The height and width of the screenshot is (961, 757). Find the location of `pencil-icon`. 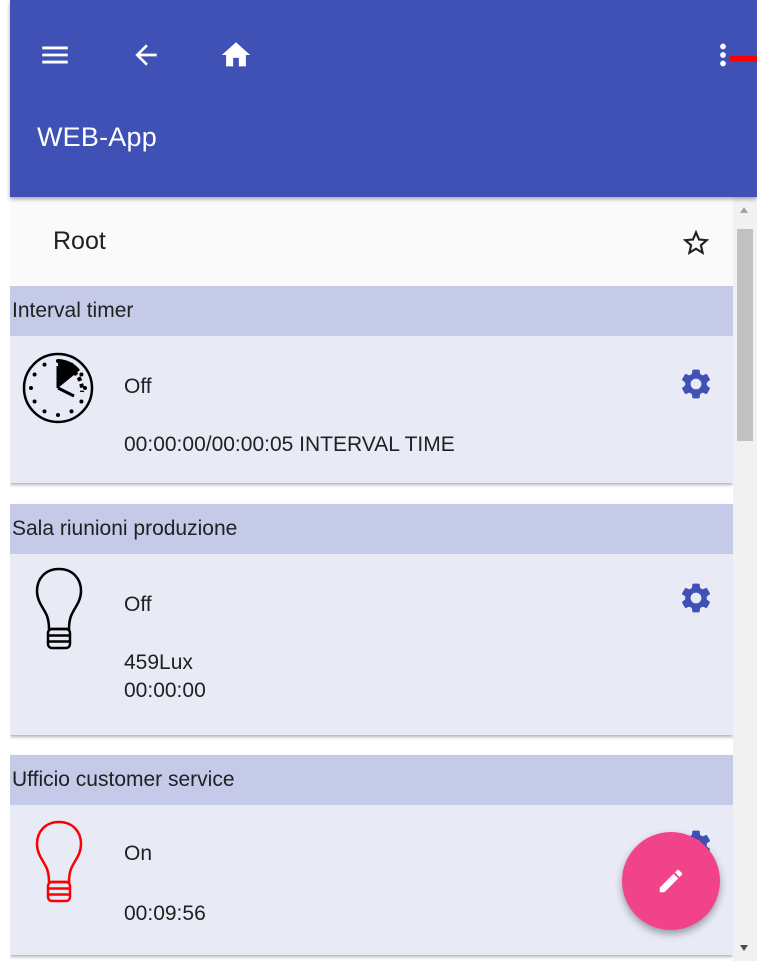

pencil-icon is located at coordinates (671, 881).